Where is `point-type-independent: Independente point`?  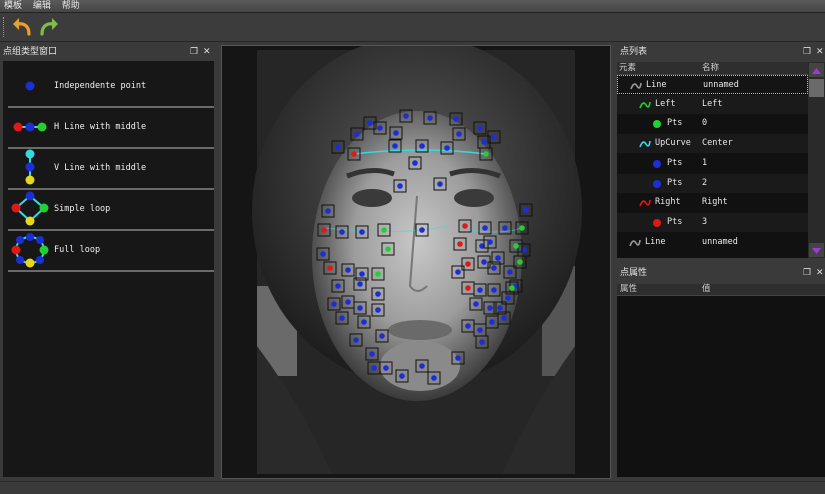 point-type-independent: Independente point is located at coordinates (111, 87).